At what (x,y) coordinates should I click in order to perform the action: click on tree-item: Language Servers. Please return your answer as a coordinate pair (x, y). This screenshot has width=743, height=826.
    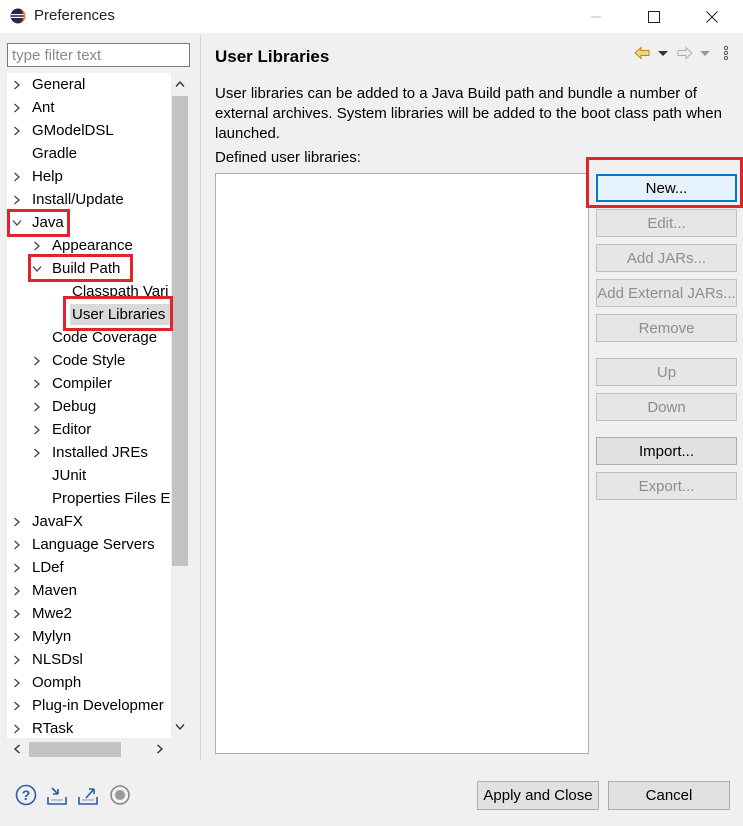
    Looking at the image, I should click on (89, 544).